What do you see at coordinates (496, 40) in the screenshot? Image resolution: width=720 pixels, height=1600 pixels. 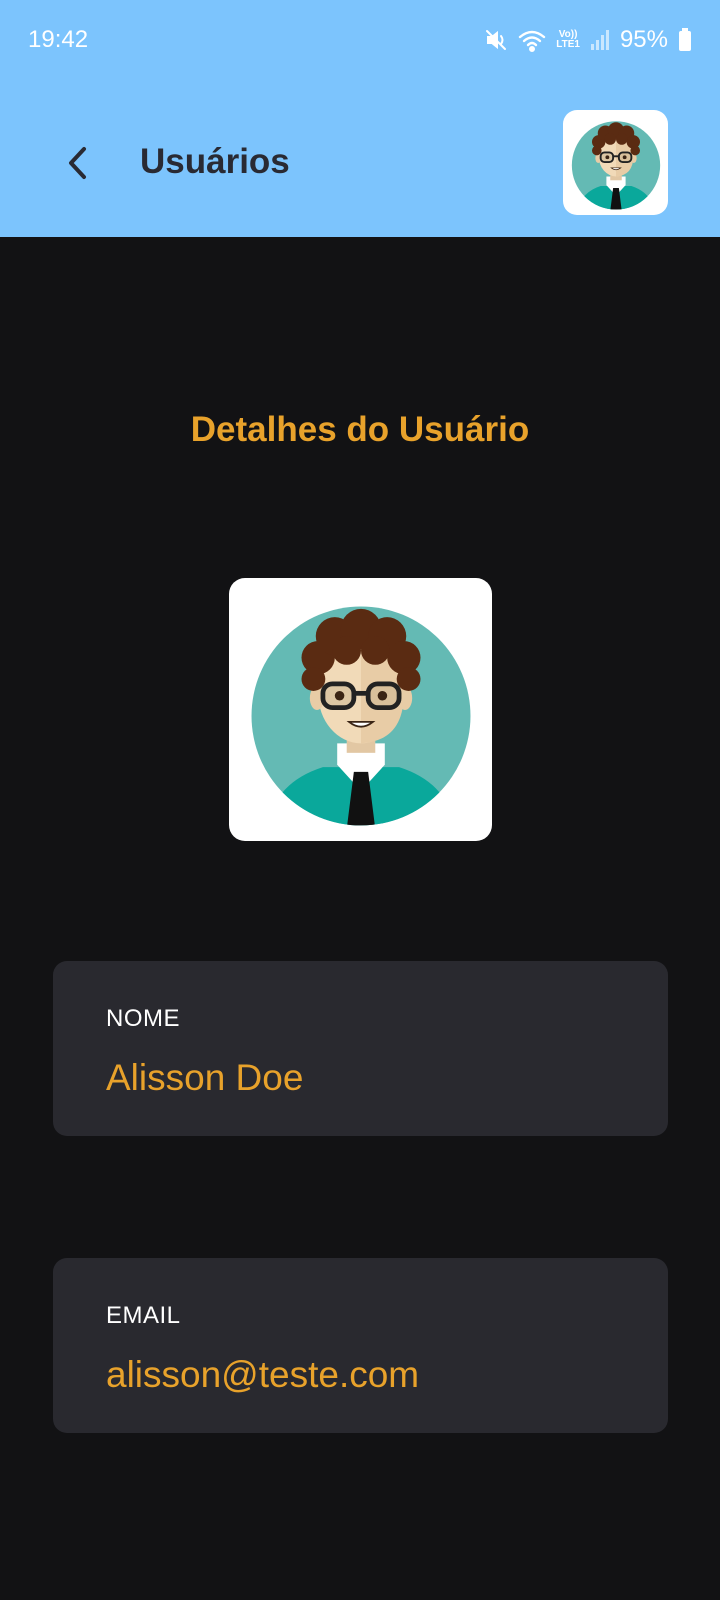 I see `mute-vibrate-icon` at bounding box center [496, 40].